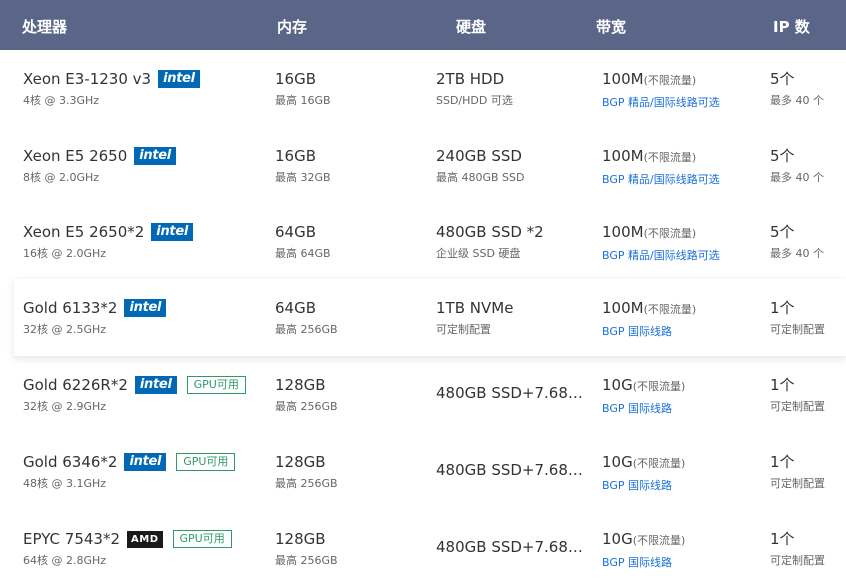 This screenshot has width=846, height=588. What do you see at coordinates (303, 253) in the screenshot?
I see `memory-max: 最高 64GB` at bounding box center [303, 253].